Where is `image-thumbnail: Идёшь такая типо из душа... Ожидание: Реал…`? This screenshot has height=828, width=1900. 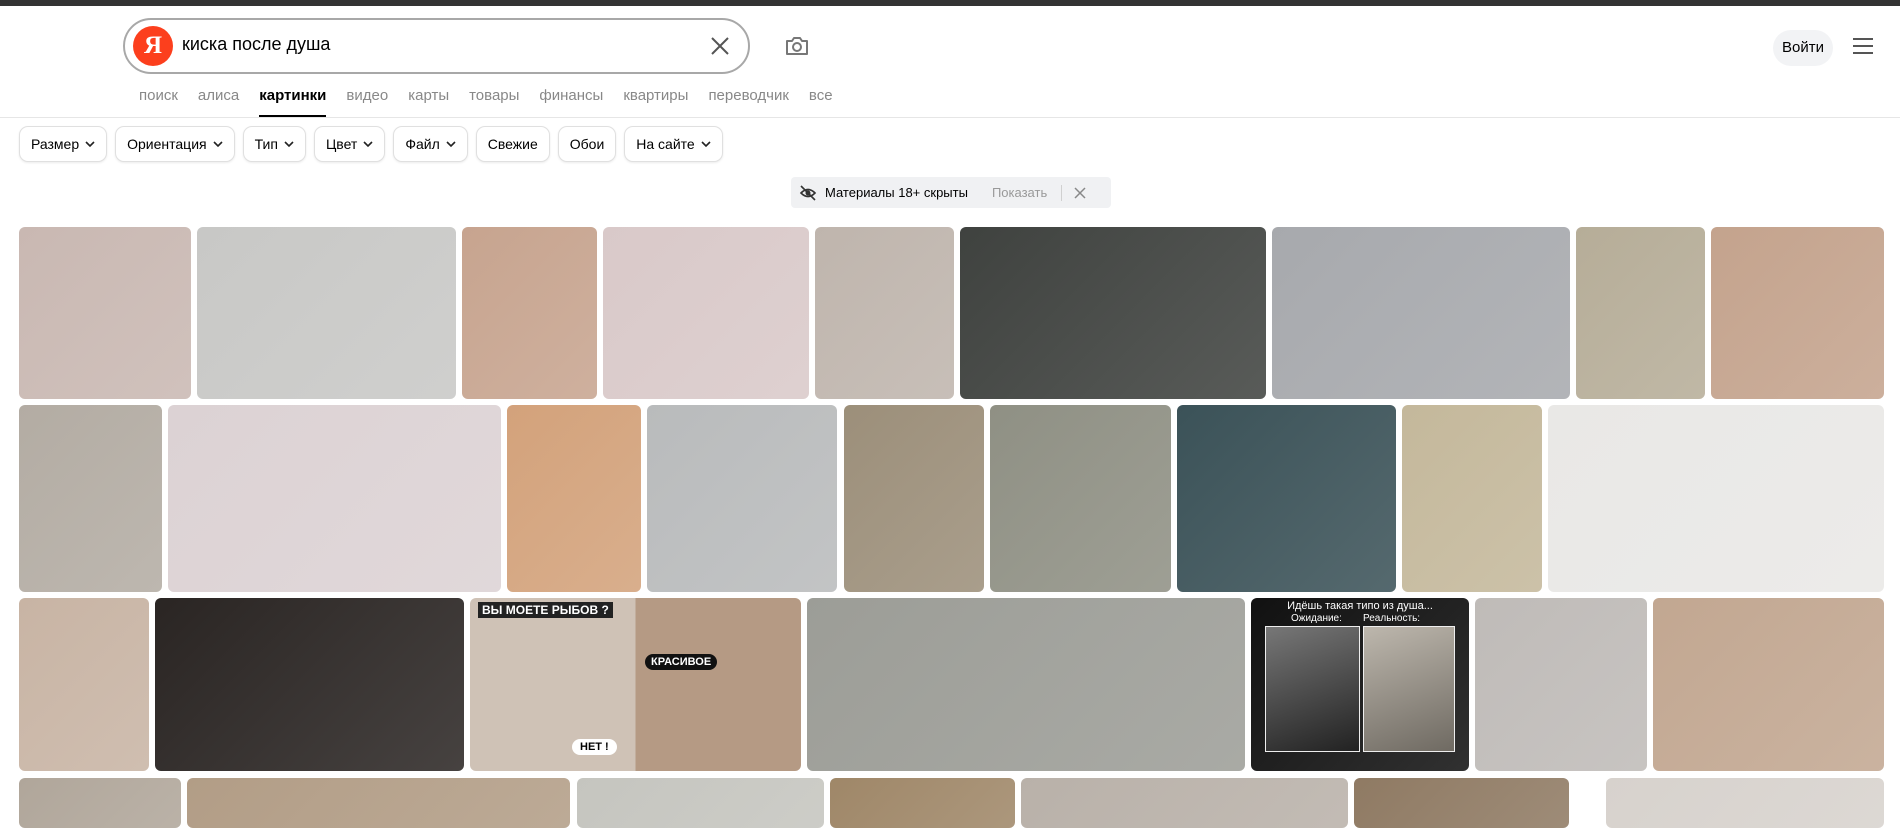
image-thumbnail: Идёшь такая типо из душа... Ожидание: Реал… is located at coordinates (1360, 684).